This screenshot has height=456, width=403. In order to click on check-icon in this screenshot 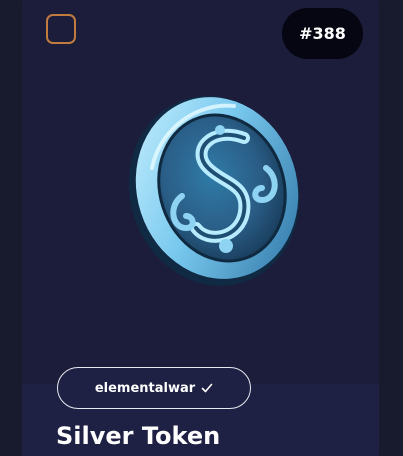, I will do `click(207, 388)`.